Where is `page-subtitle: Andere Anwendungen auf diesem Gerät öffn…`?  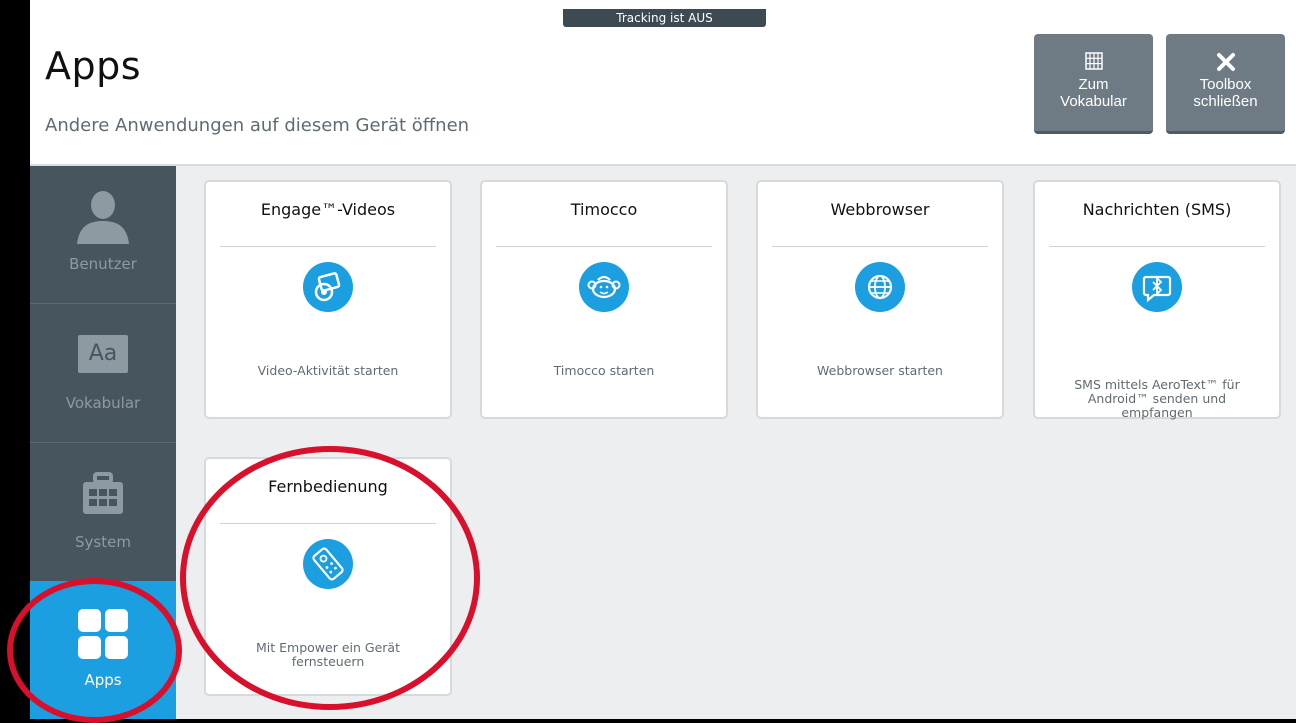 page-subtitle: Andere Anwendungen auf diesem Gerät öffn… is located at coordinates (257, 125).